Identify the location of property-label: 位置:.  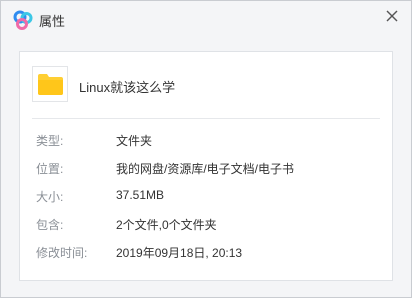
(50, 169).